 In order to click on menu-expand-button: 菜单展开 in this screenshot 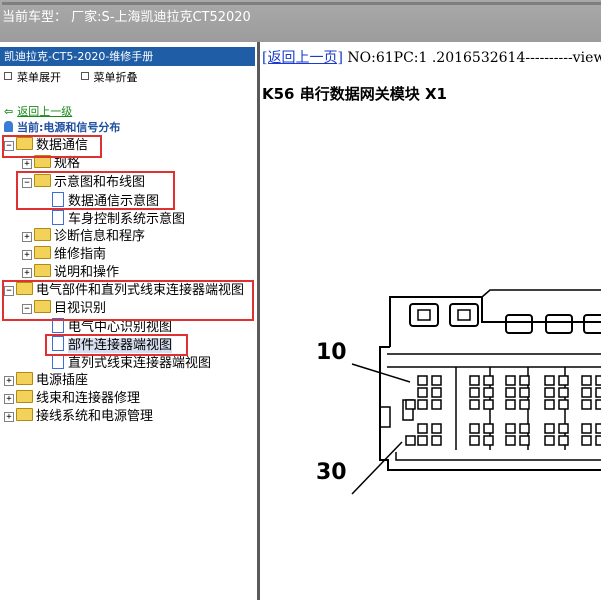, I will do `click(32, 77)`.